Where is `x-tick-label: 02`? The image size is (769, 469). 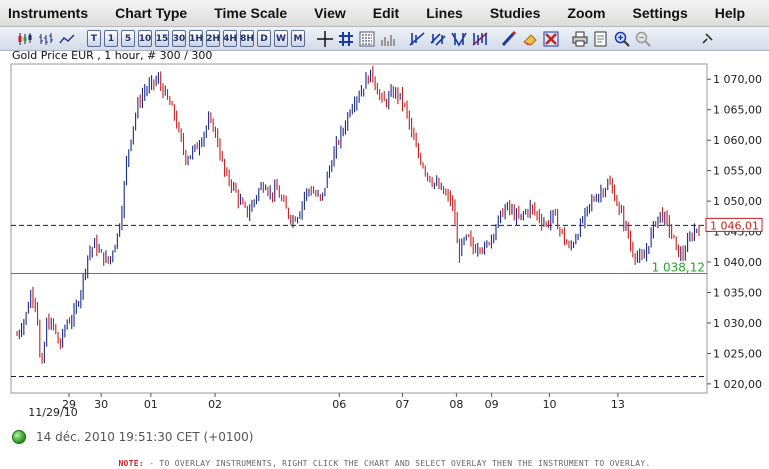 x-tick-label: 02 is located at coordinates (215, 404).